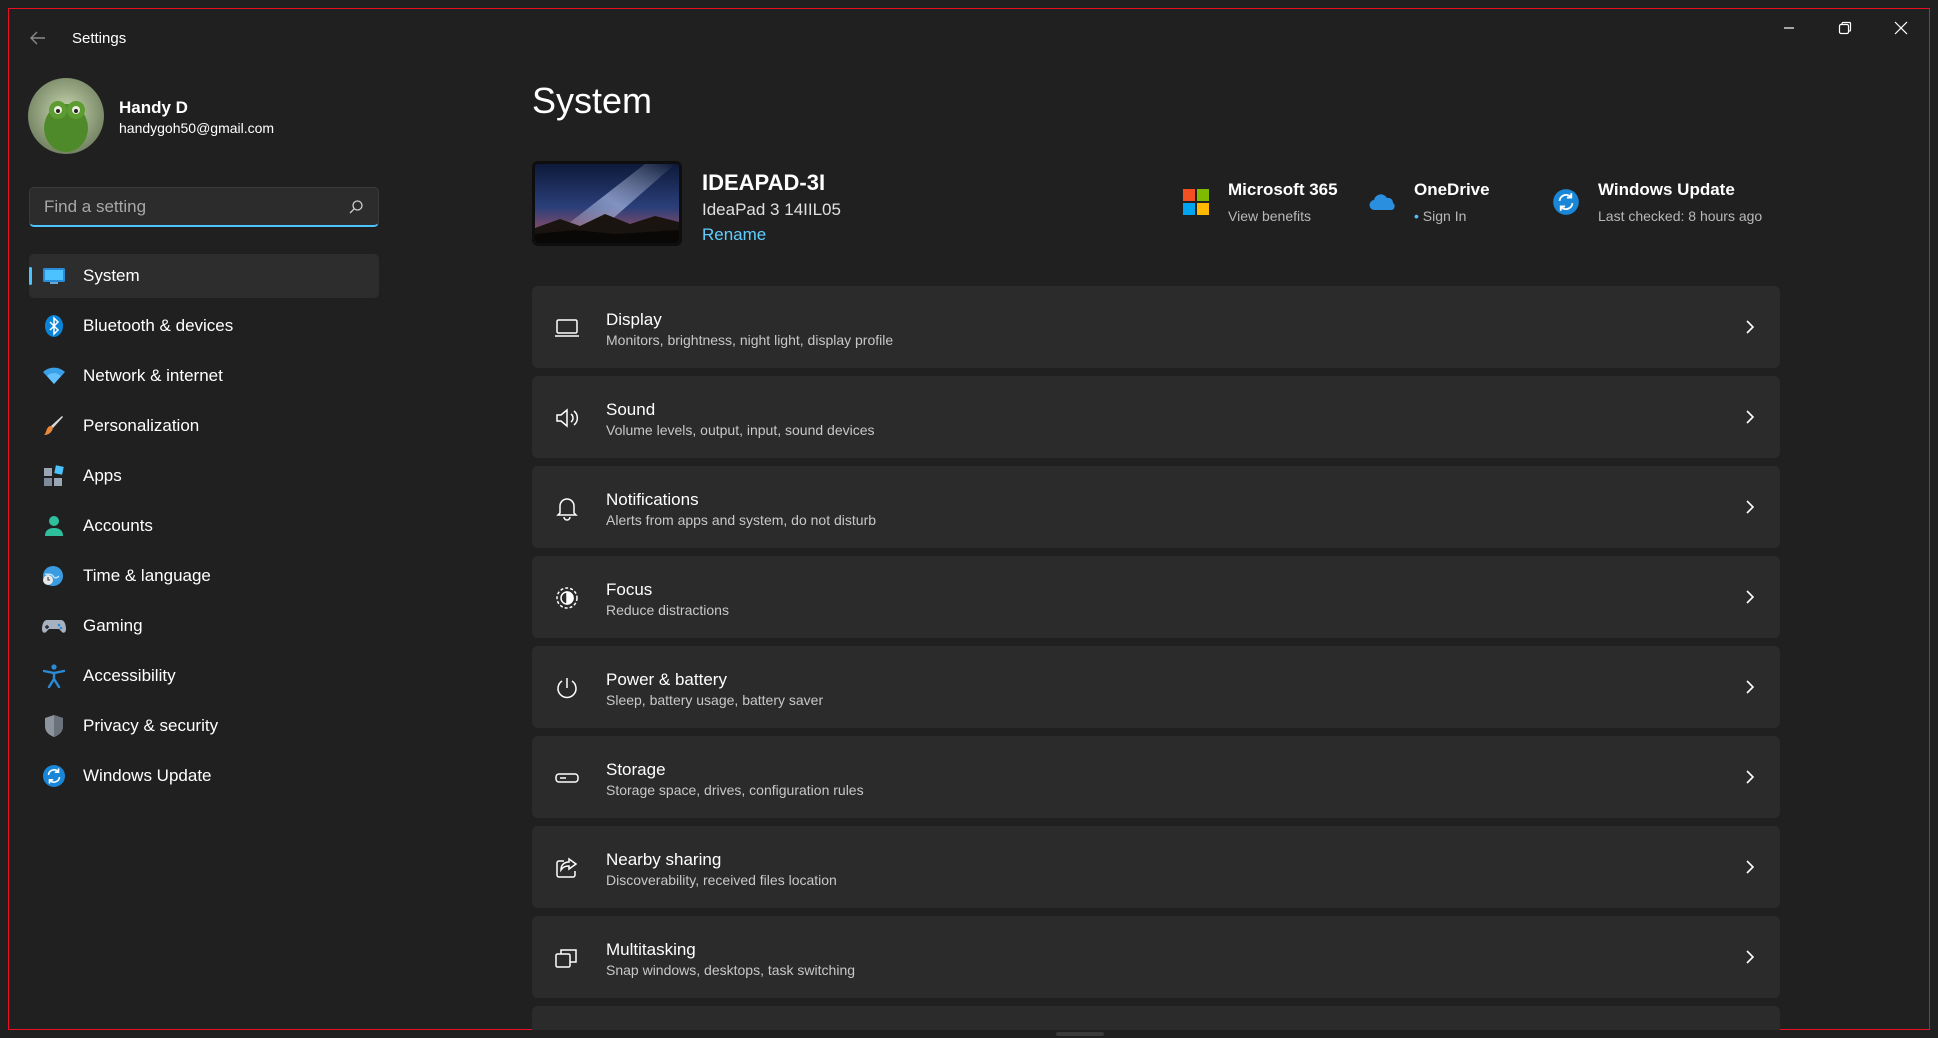  I want to click on bell-icon, so click(567, 508).